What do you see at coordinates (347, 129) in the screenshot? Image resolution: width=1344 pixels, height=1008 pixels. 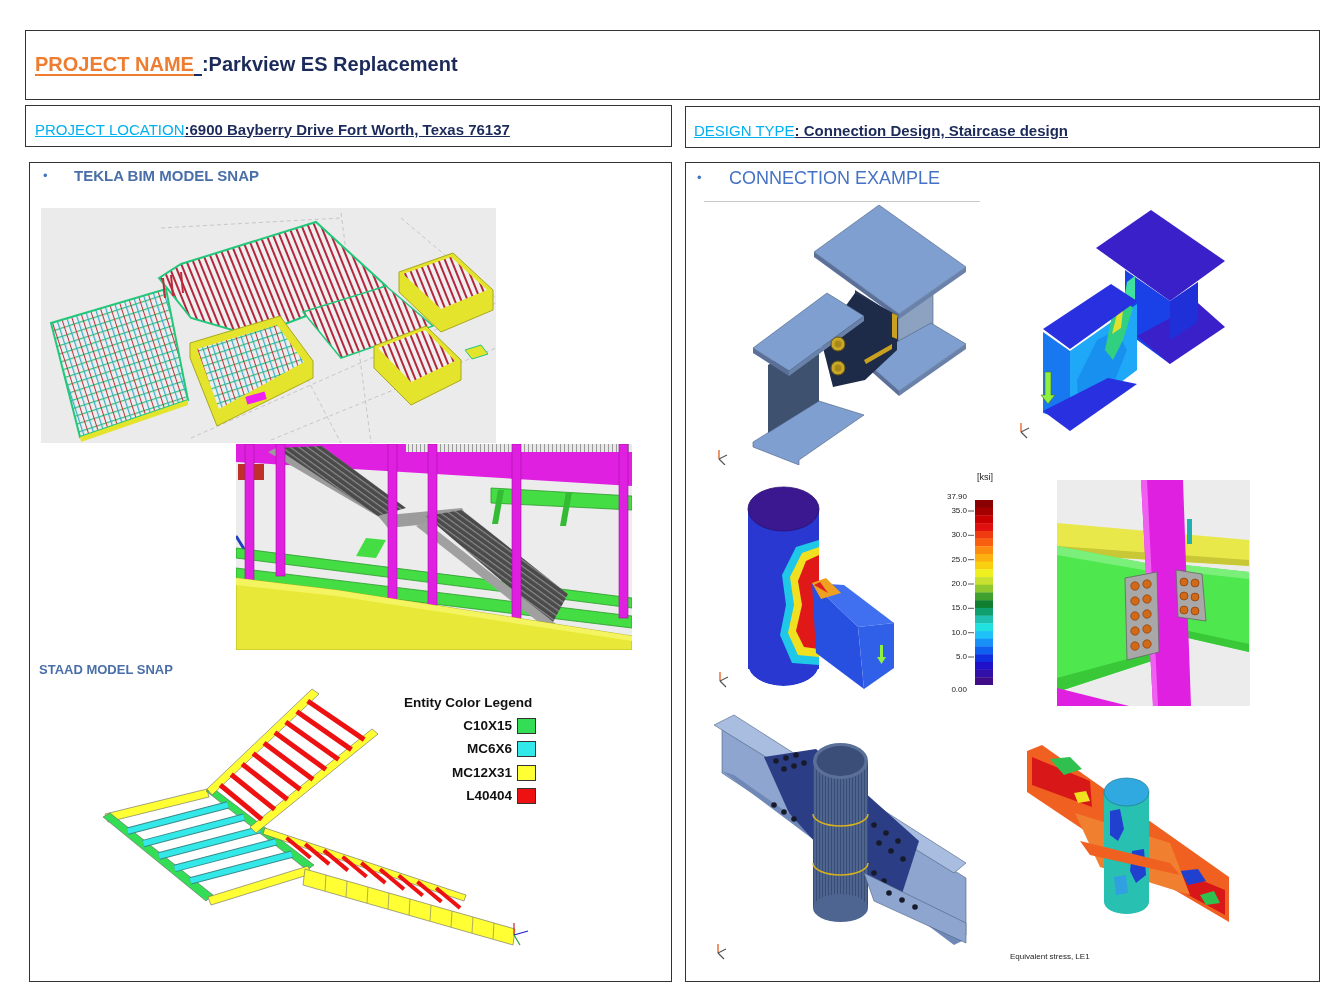 I see `info-value: :6900 Bayberry Drive Fort Worth, Texas 76137` at bounding box center [347, 129].